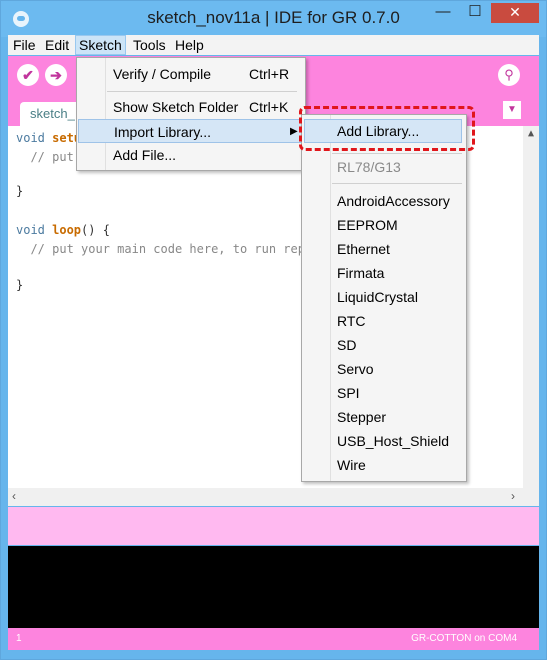  What do you see at coordinates (273, 45) in the screenshot?
I see `menu-bar: File Edit Sketch Tools Help` at bounding box center [273, 45].